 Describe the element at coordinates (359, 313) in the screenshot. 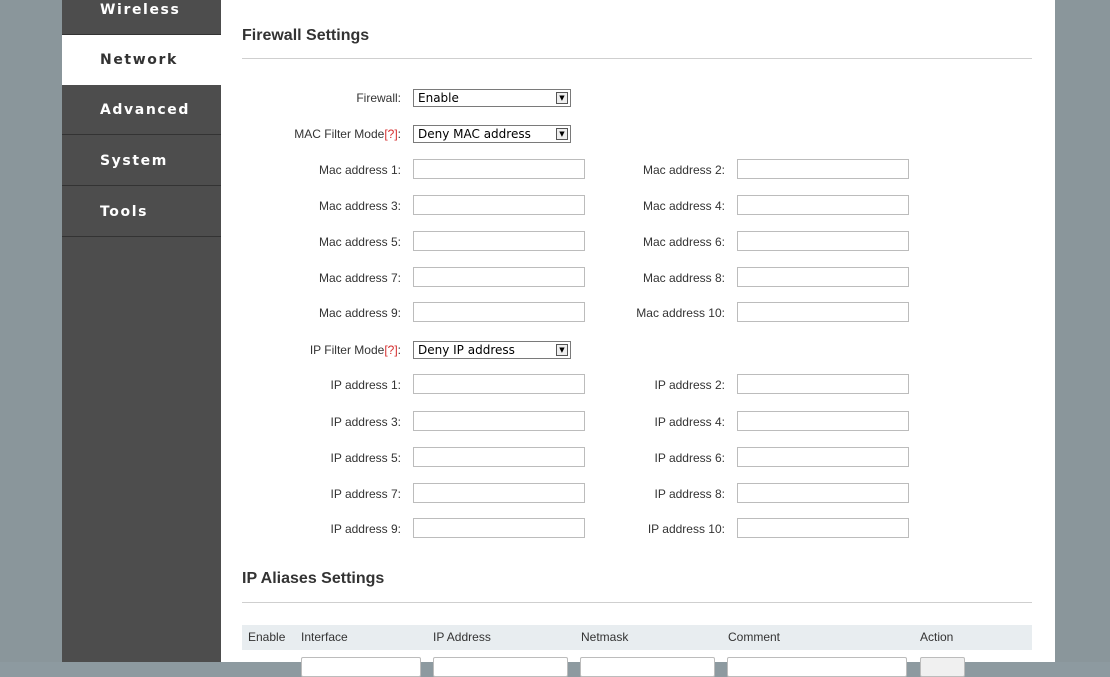

I see `mac-address-9-label: Mac address 9:` at that location.